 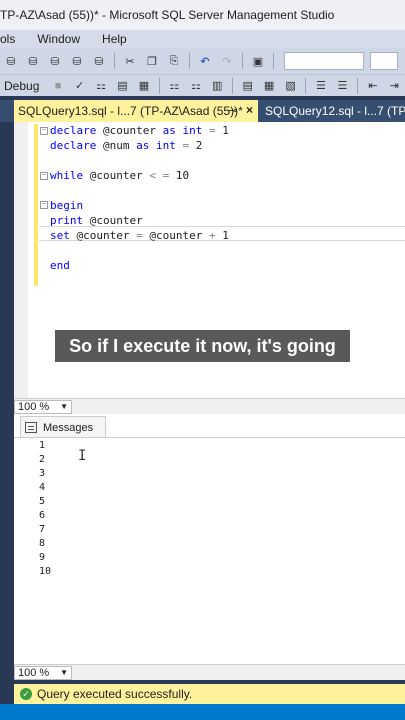 What do you see at coordinates (26, 694) in the screenshot?
I see `success-check-icon: ✓` at bounding box center [26, 694].